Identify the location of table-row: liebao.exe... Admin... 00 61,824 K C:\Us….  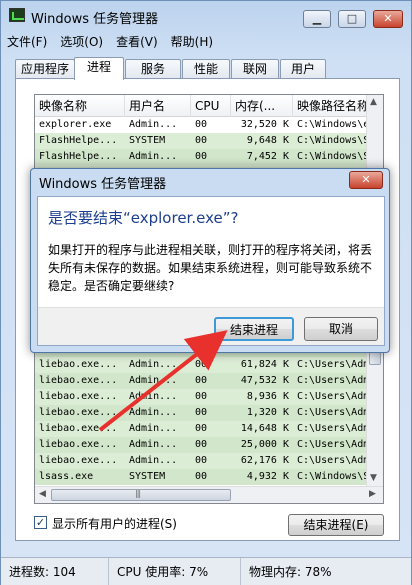
(209, 365).